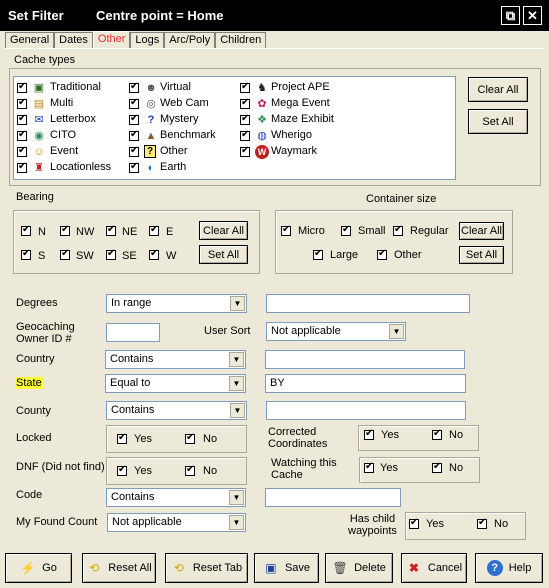 The height and width of the screenshot is (588, 549). What do you see at coordinates (398, 230) in the screenshot?
I see `container-checkbox-regular` at bounding box center [398, 230].